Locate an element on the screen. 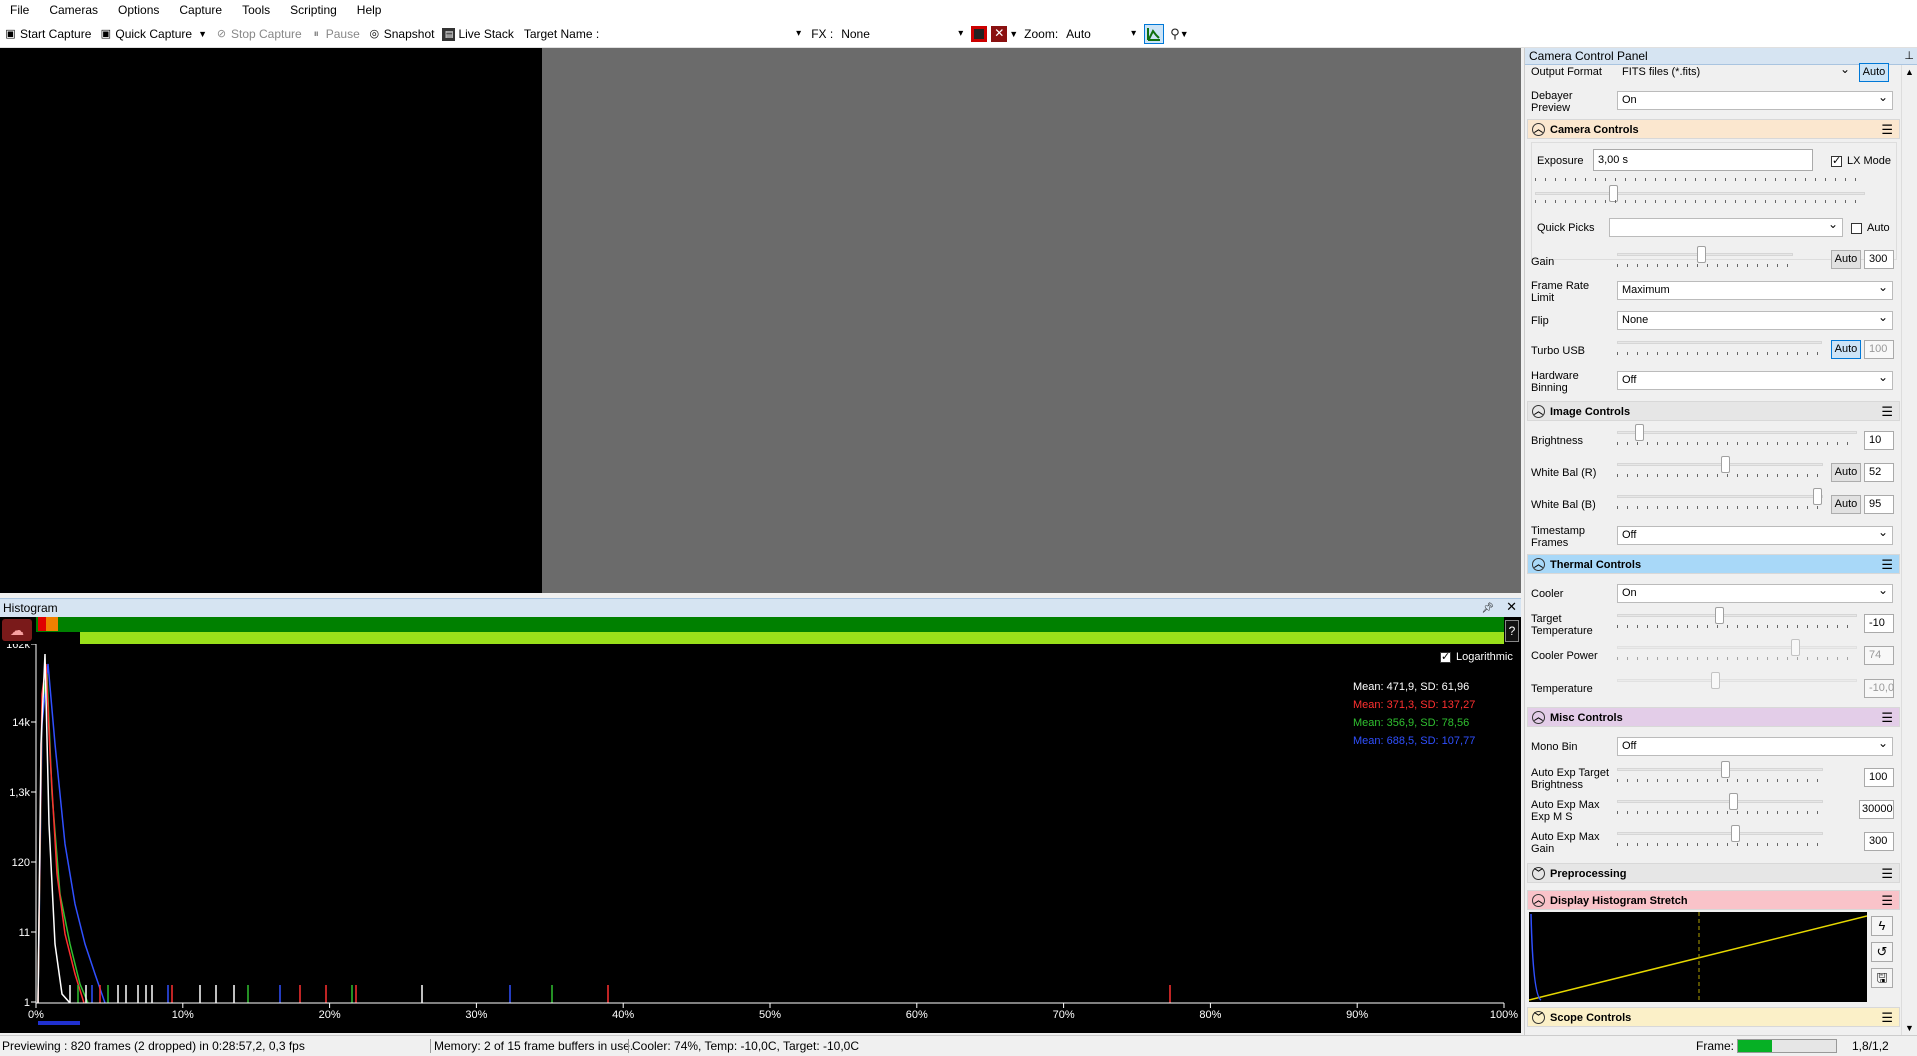  lx-mode-checkbox: LX Mode is located at coordinates (1861, 160).